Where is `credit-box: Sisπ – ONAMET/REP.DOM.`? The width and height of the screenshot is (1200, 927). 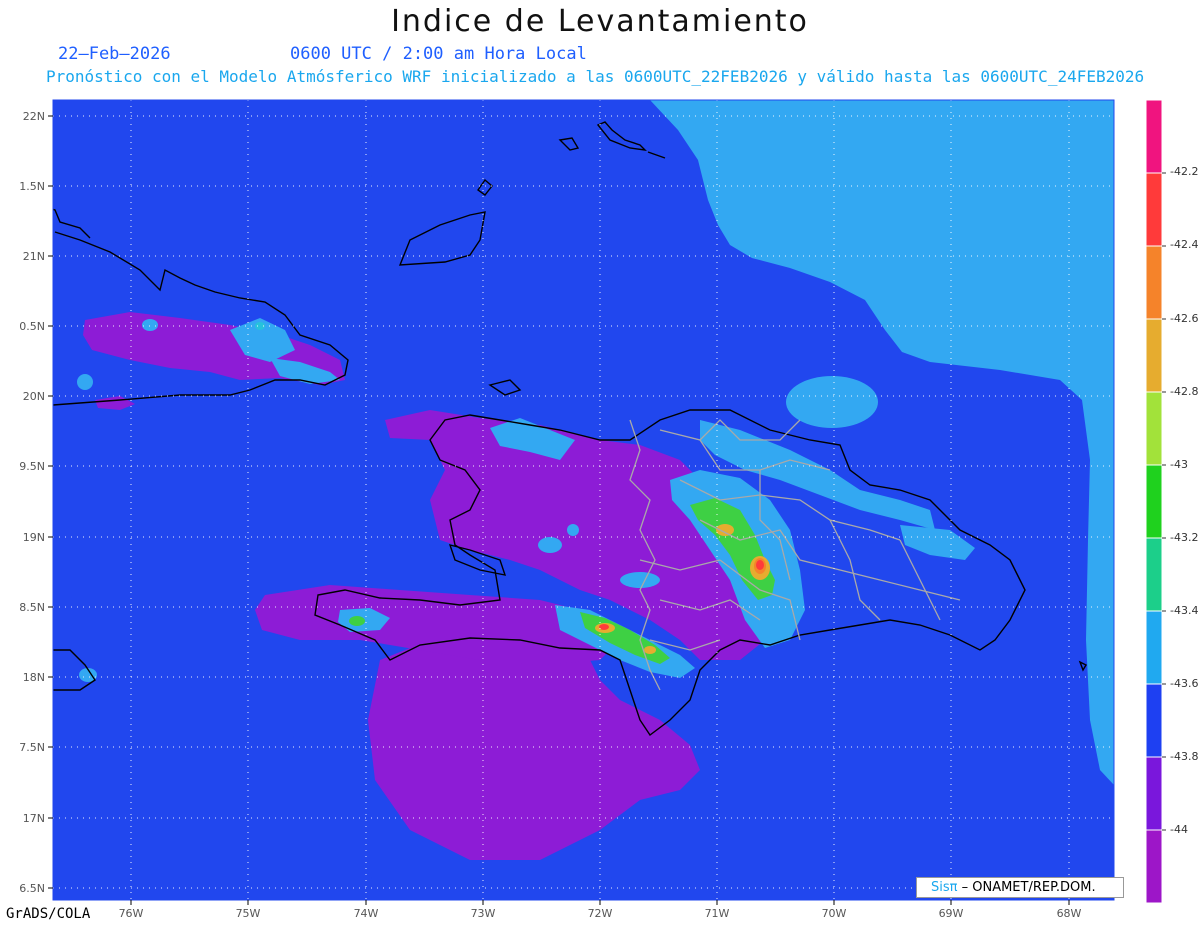 credit-box: Sisπ – ONAMET/REP.DOM. is located at coordinates (1020, 887).